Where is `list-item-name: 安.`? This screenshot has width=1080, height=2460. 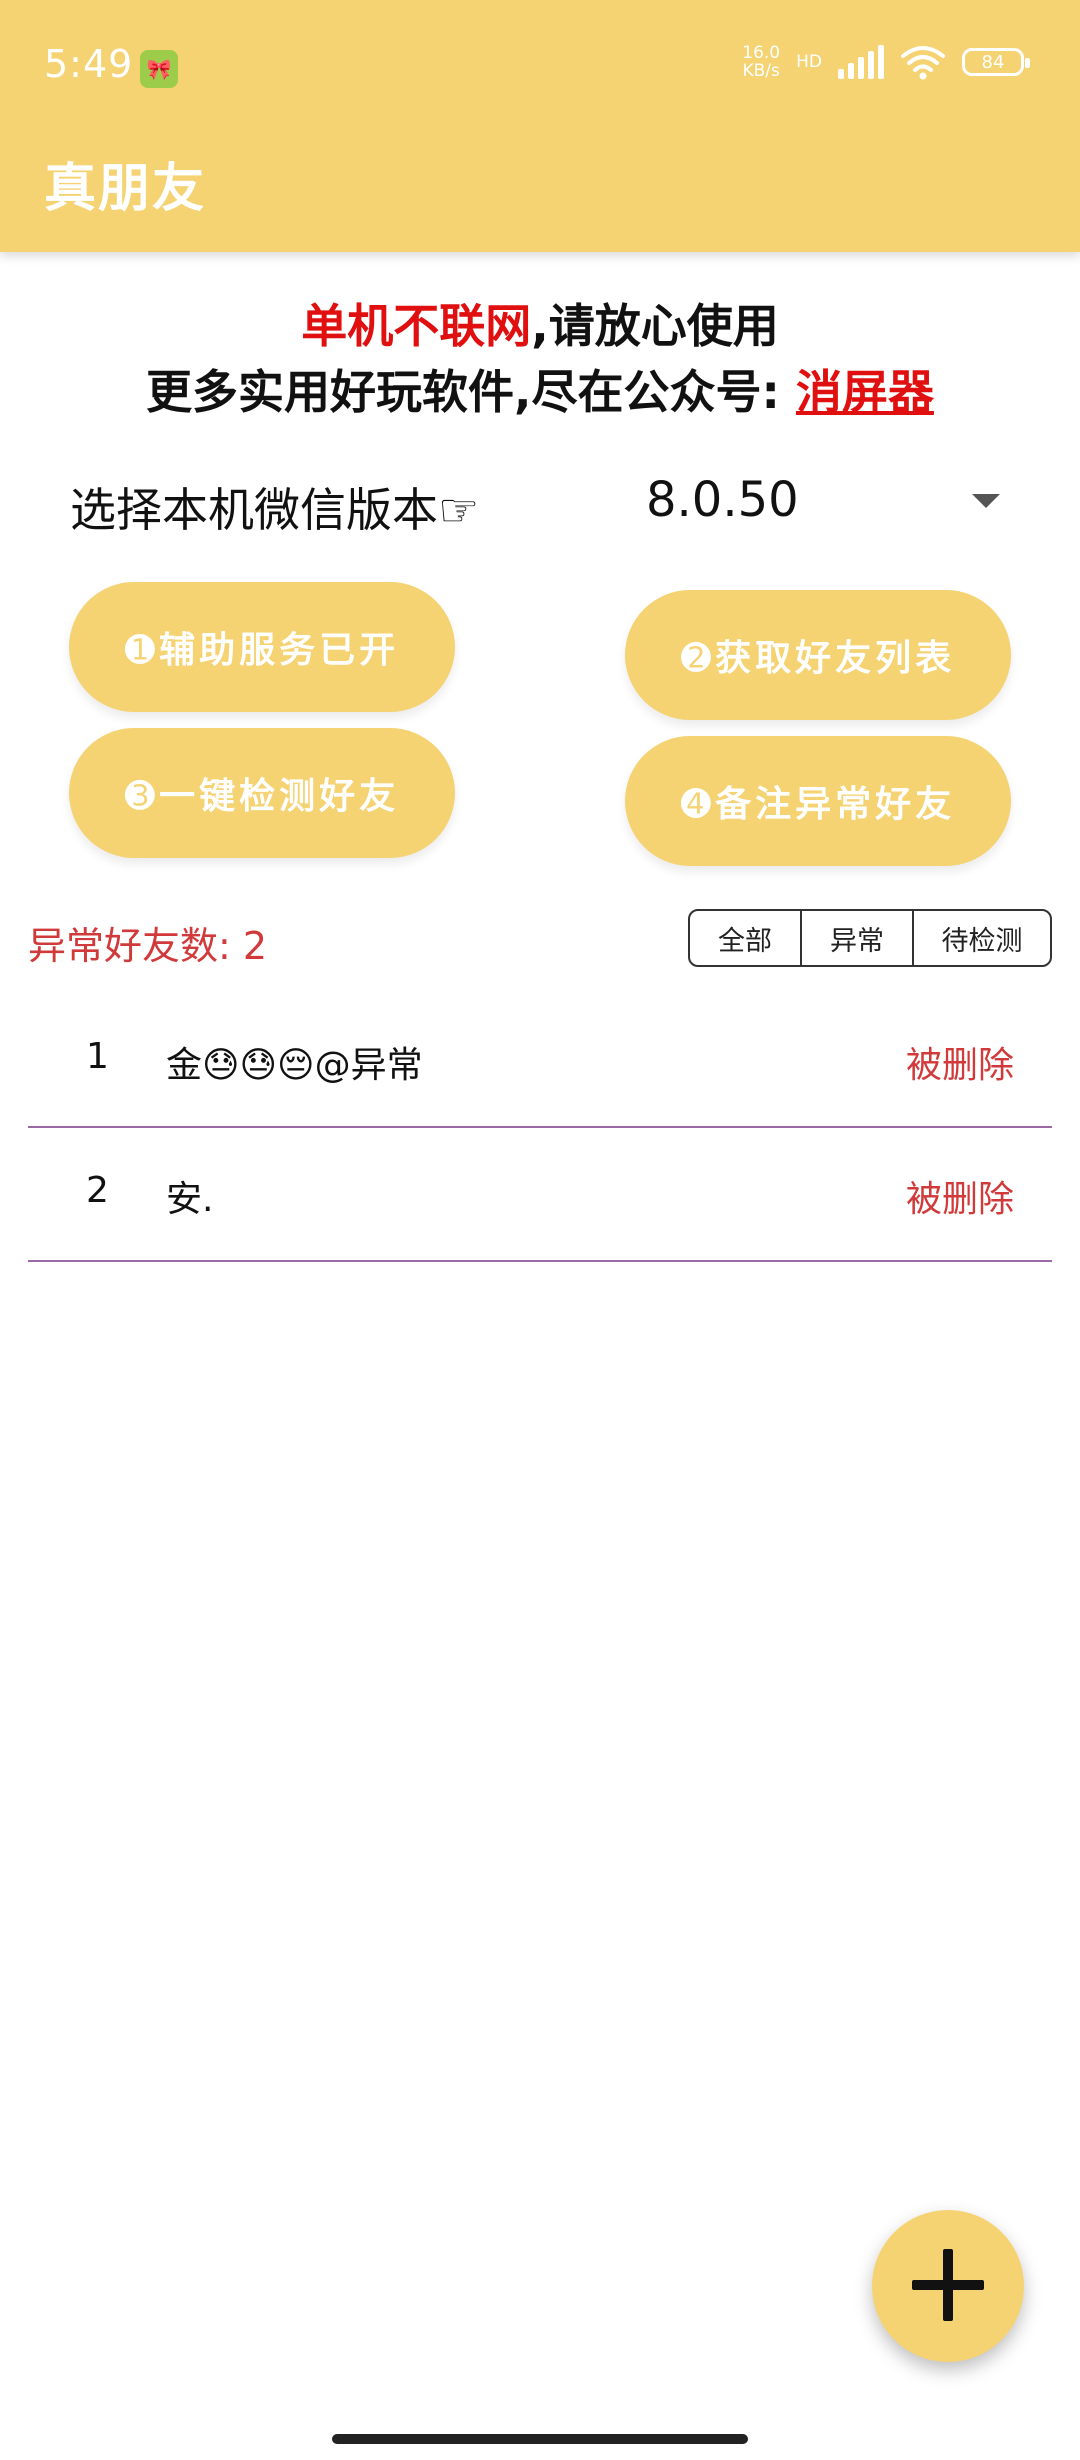 list-item-name: 安. is located at coordinates (190, 1199).